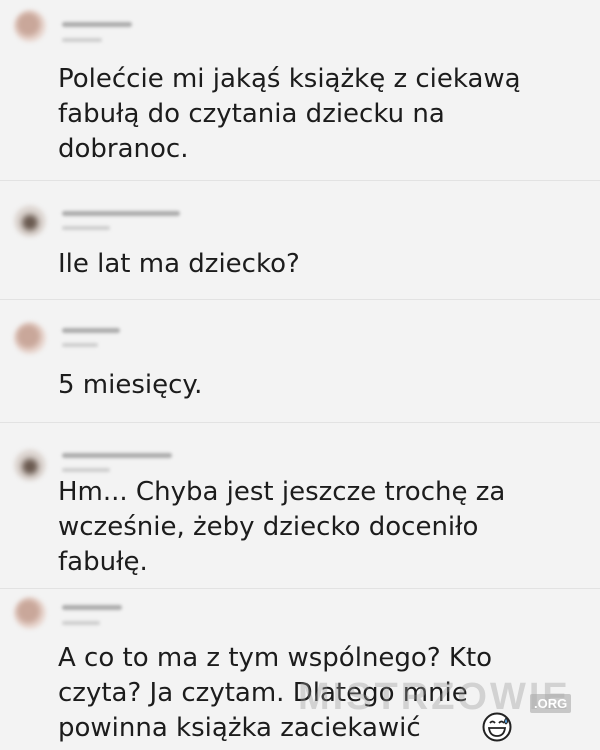 The image size is (600, 750). What do you see at coordinates (130, 385) in the screenshot?
I see `comment-text: 5 miesięcy.` at bounding box center [130, 385].